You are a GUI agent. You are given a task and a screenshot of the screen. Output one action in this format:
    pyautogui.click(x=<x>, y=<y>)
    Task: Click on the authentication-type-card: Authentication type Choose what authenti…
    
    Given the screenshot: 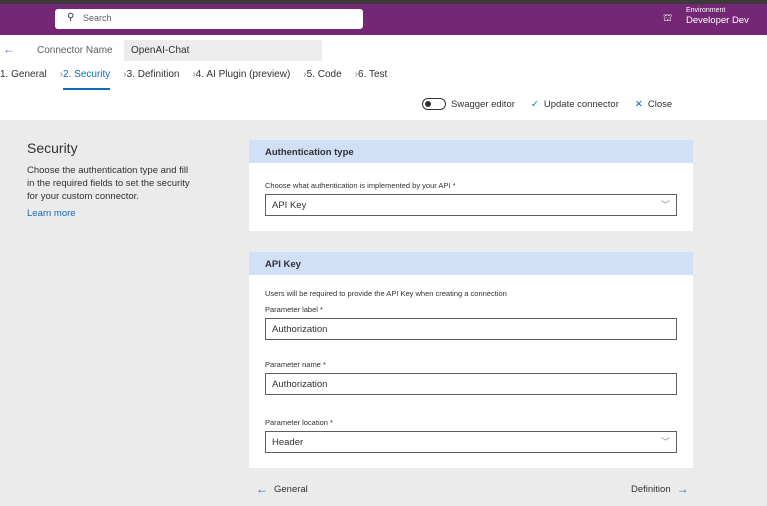 What is the action you would take?
    pyautogui.click(x=471, y=185)
    